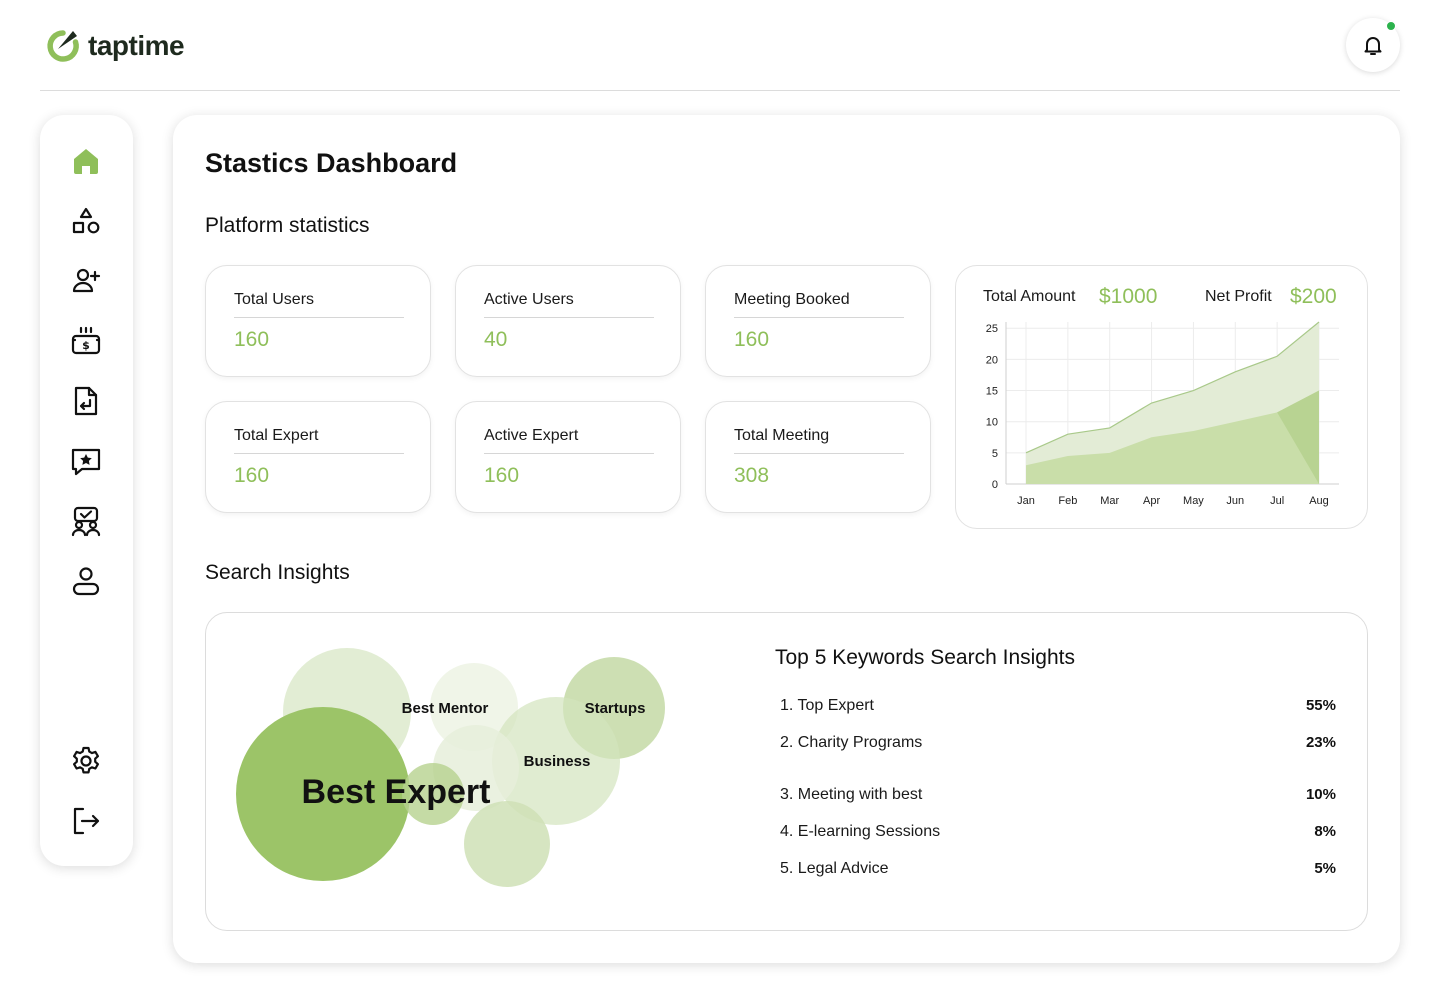 The width and height of the screenshot is (1440, 995). What do you see at coordinates (720, 45) in the screenshot?
I see `top-bar: taptime` at bounding box center [720, 45].